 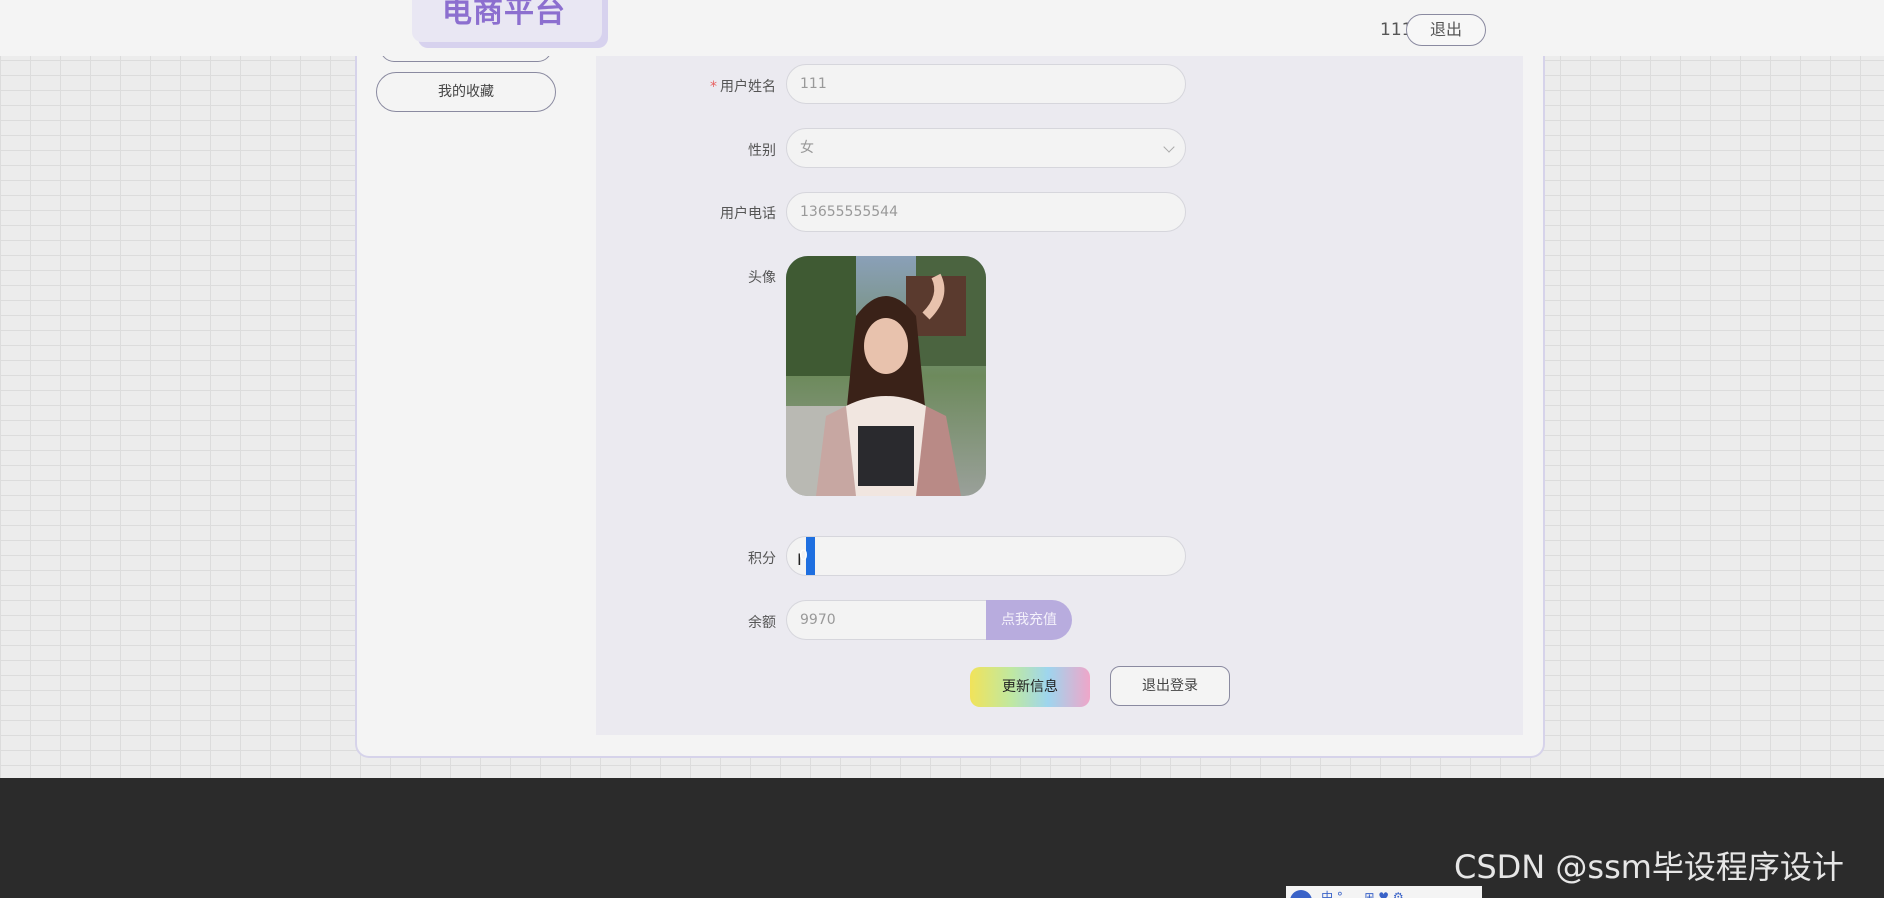 I want to click on logo-text: 电商平台, so click(x=504, y=15).